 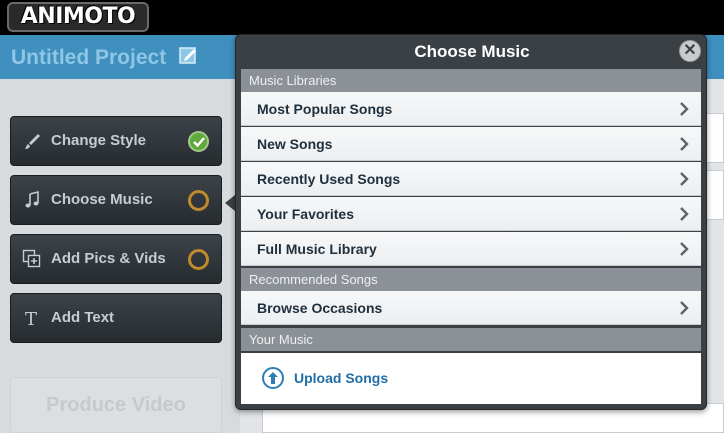 I want to click on animoto-logo: ANIMOTO, so click(x=78, y=17).